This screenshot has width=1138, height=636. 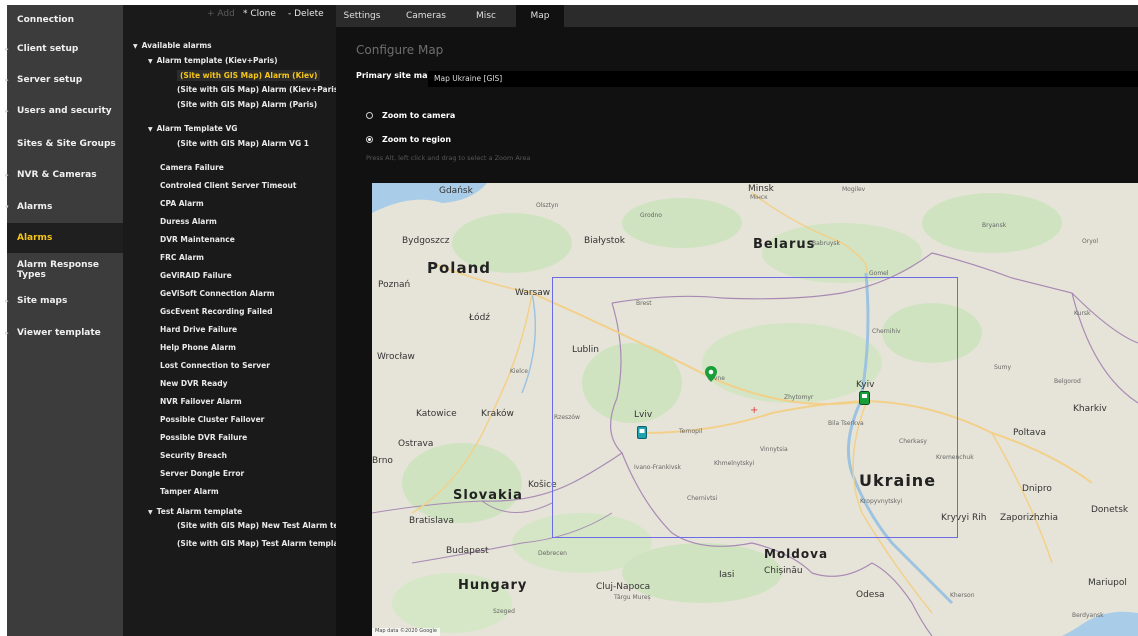 What do you see at coordinates (64, 80) in the screenshot?
I see `nav-item-server-setup: ▸ Server setup` at bounding box center [64, 80].